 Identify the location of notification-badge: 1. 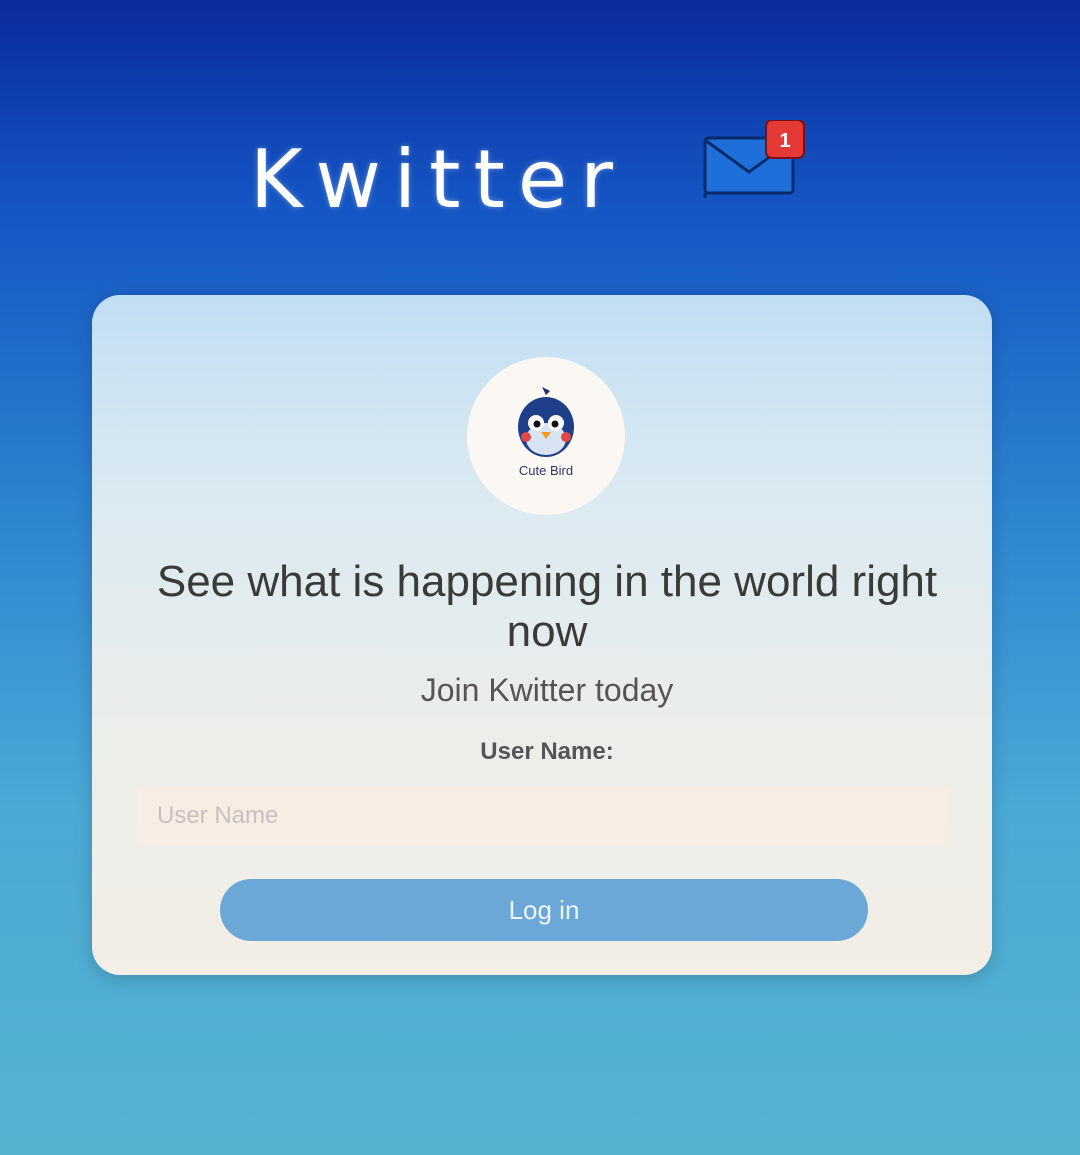
(785, 139).